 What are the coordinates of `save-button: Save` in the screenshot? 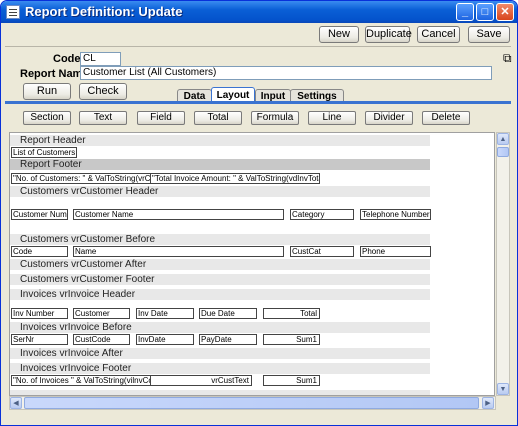 It's located at (489, 34).